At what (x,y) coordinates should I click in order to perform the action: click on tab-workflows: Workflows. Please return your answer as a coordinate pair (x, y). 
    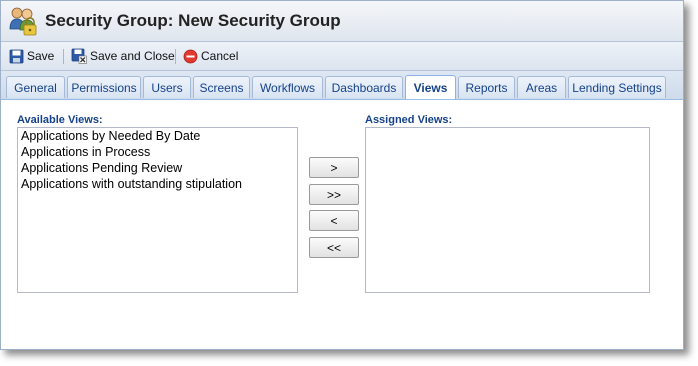
    Looking at the image, I should click on (287, 87).